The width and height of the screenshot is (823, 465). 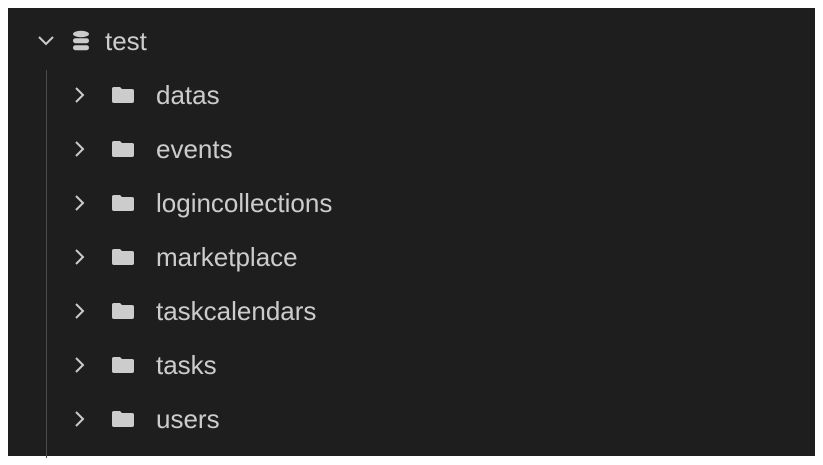 I want to click on collection-name: taskcalendars, so click(x=236, y=311).